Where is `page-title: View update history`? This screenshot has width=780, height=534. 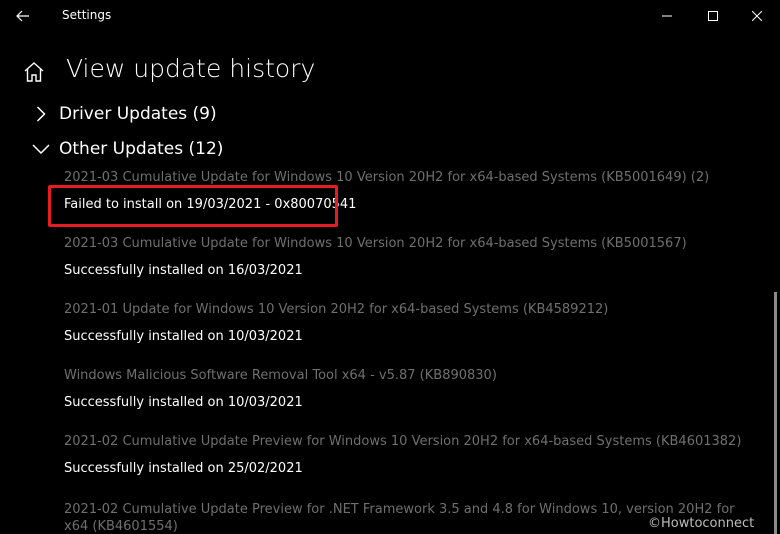
page-title: View update history is located at coordinates (191, 68).